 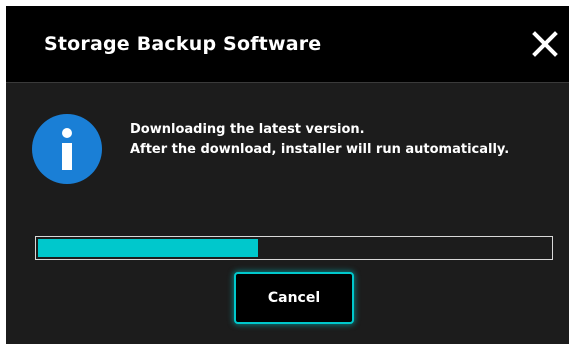 What do you see at coordinates (294, 298) in the screenshot?
I see `cancel-button: Cancel` at bounding box center [294, 298].